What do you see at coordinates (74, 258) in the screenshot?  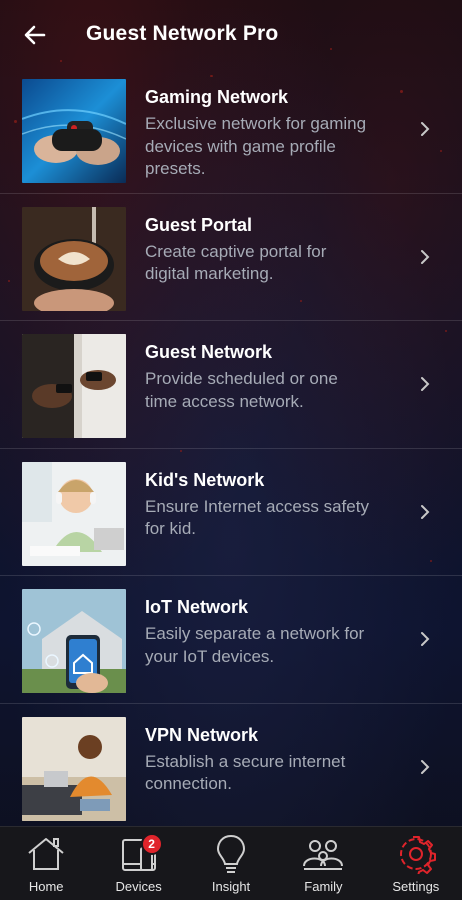 I see `latte-art-photo` at bounding box center [74, 258].